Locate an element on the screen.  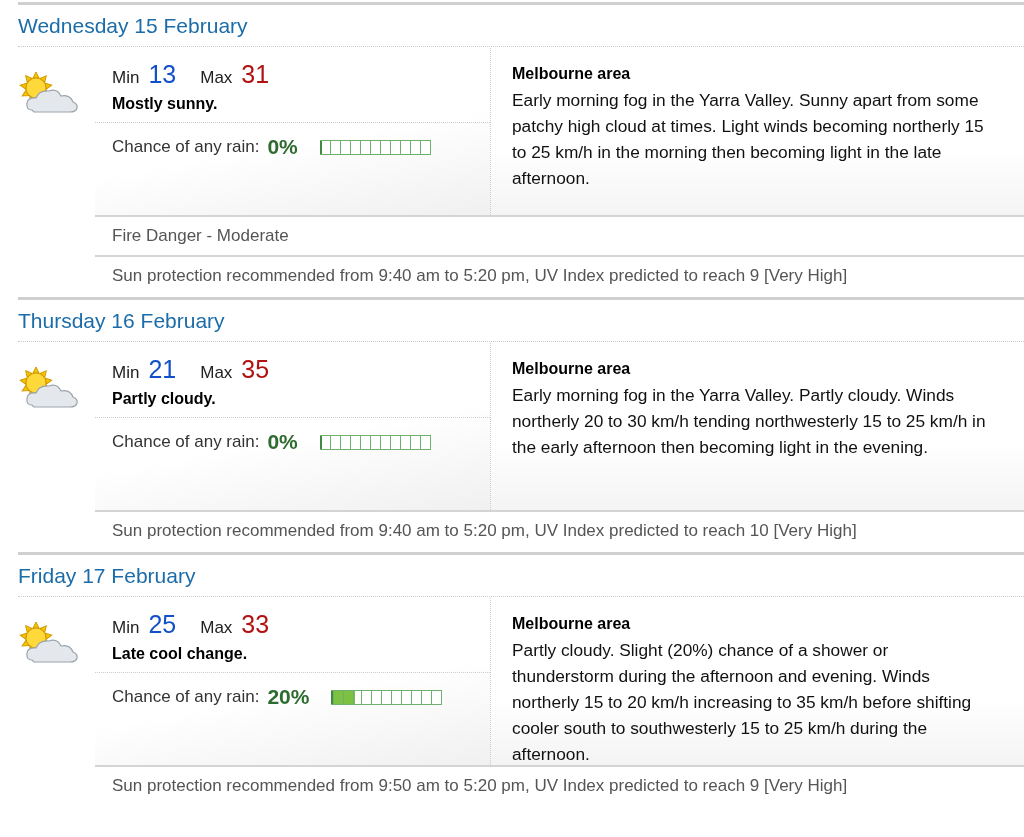
max-temperature: 31 is located at coordinates (255, 74).